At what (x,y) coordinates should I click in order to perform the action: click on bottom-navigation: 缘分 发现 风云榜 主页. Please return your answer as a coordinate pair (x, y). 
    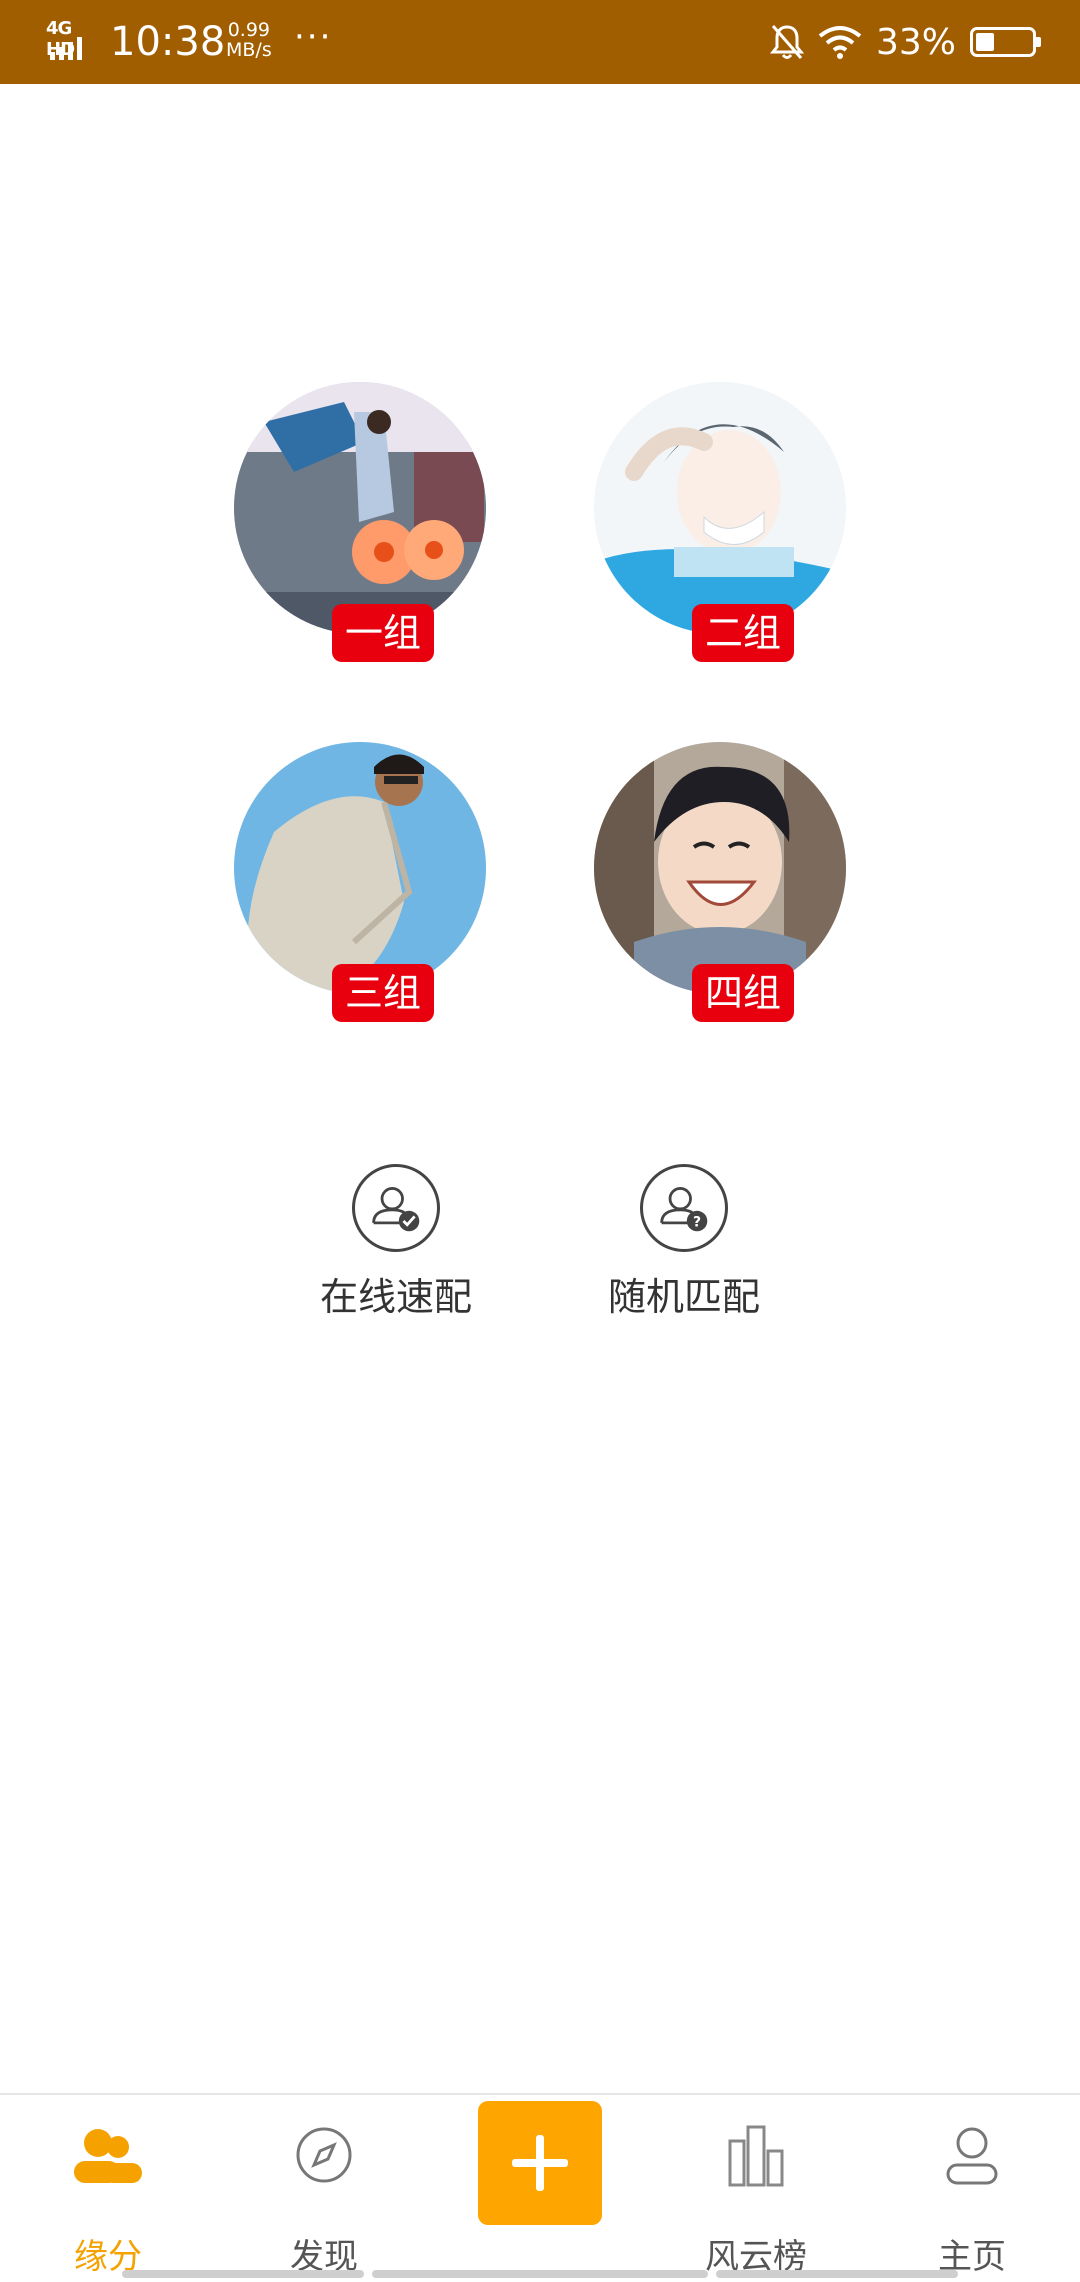
    Looking at the image, I should click on (540, 2187).